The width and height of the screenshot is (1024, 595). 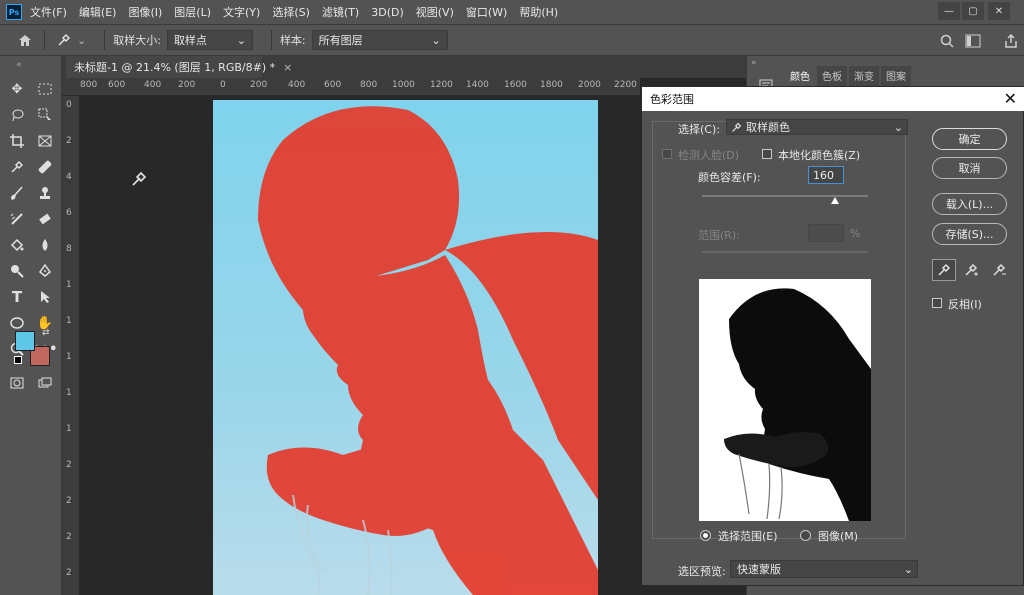 What do you see at coordinates (17, 115) in the screenshot?
I see `lasso-tool-icon` at bounding box center [17, 115].